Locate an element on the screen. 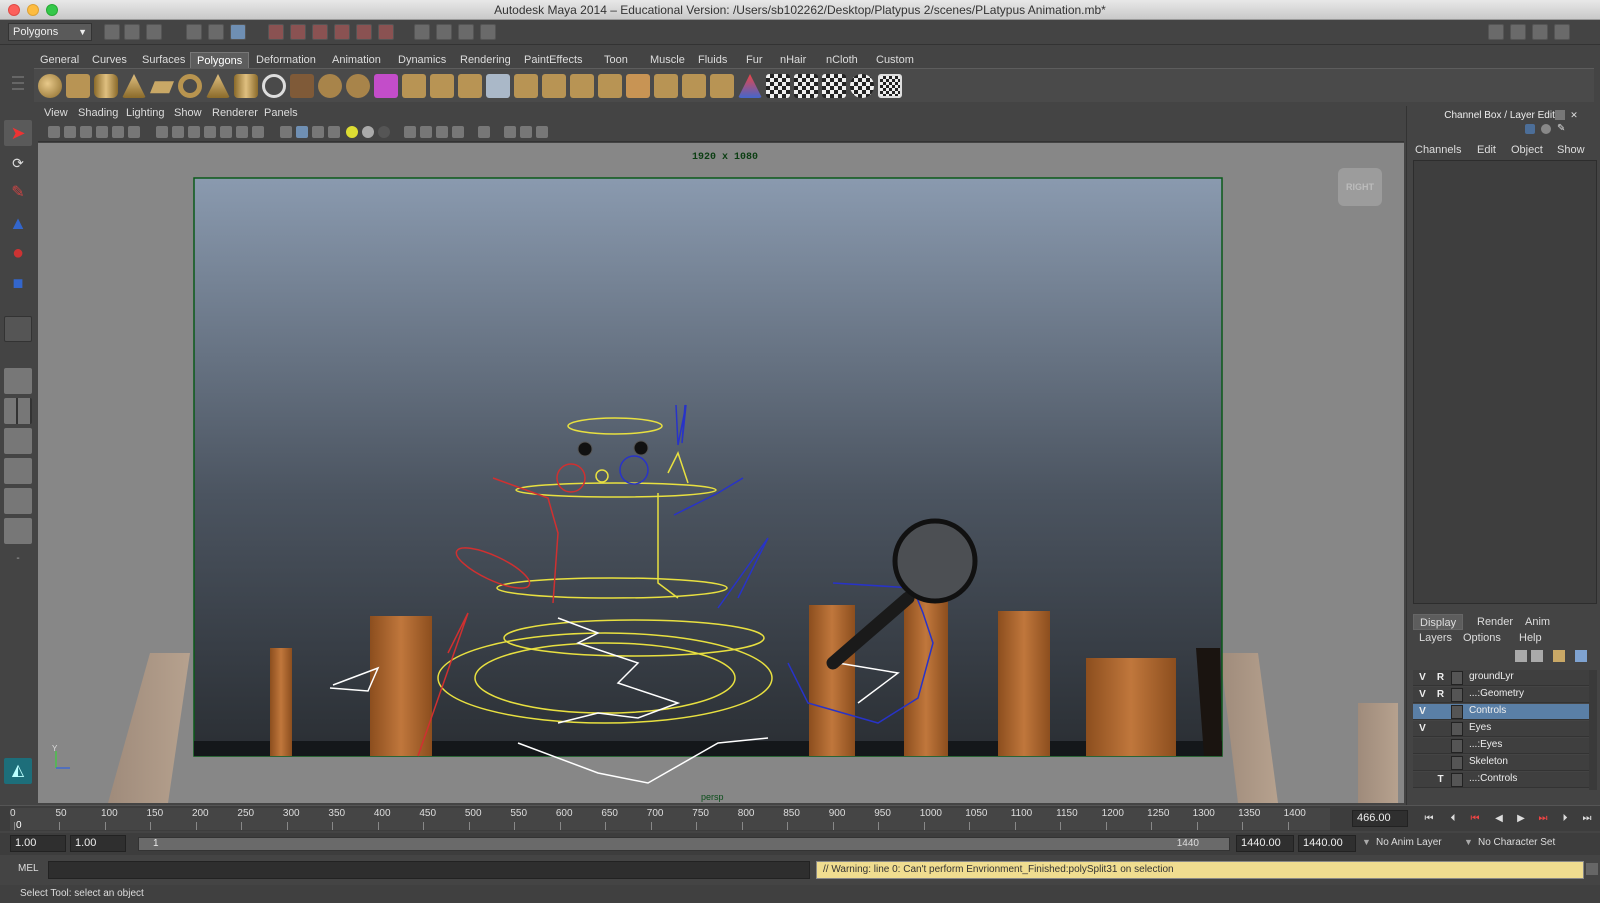 The height and width of the screenshot is (903, 1600). tab-fluids: Fluids is located at coordinates (712, 60).